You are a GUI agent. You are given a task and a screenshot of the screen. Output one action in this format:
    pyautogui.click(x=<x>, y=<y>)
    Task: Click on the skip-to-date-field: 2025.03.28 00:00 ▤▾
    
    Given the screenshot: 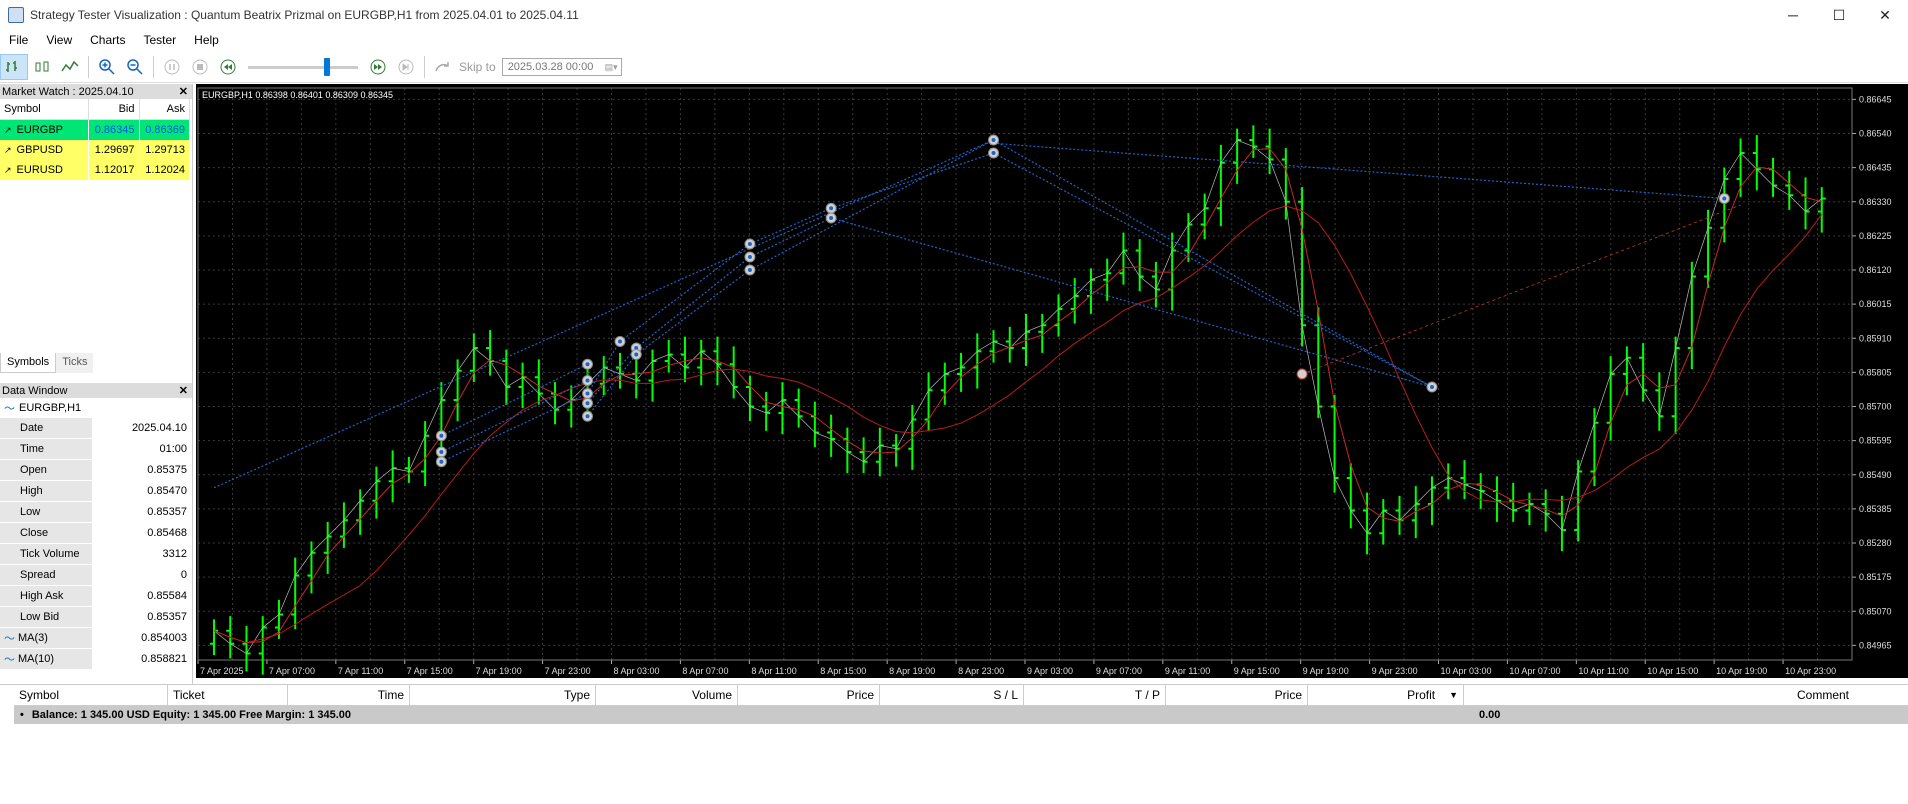 What is the action you would take?
    pyautogui.click(x=561, y=67)
    